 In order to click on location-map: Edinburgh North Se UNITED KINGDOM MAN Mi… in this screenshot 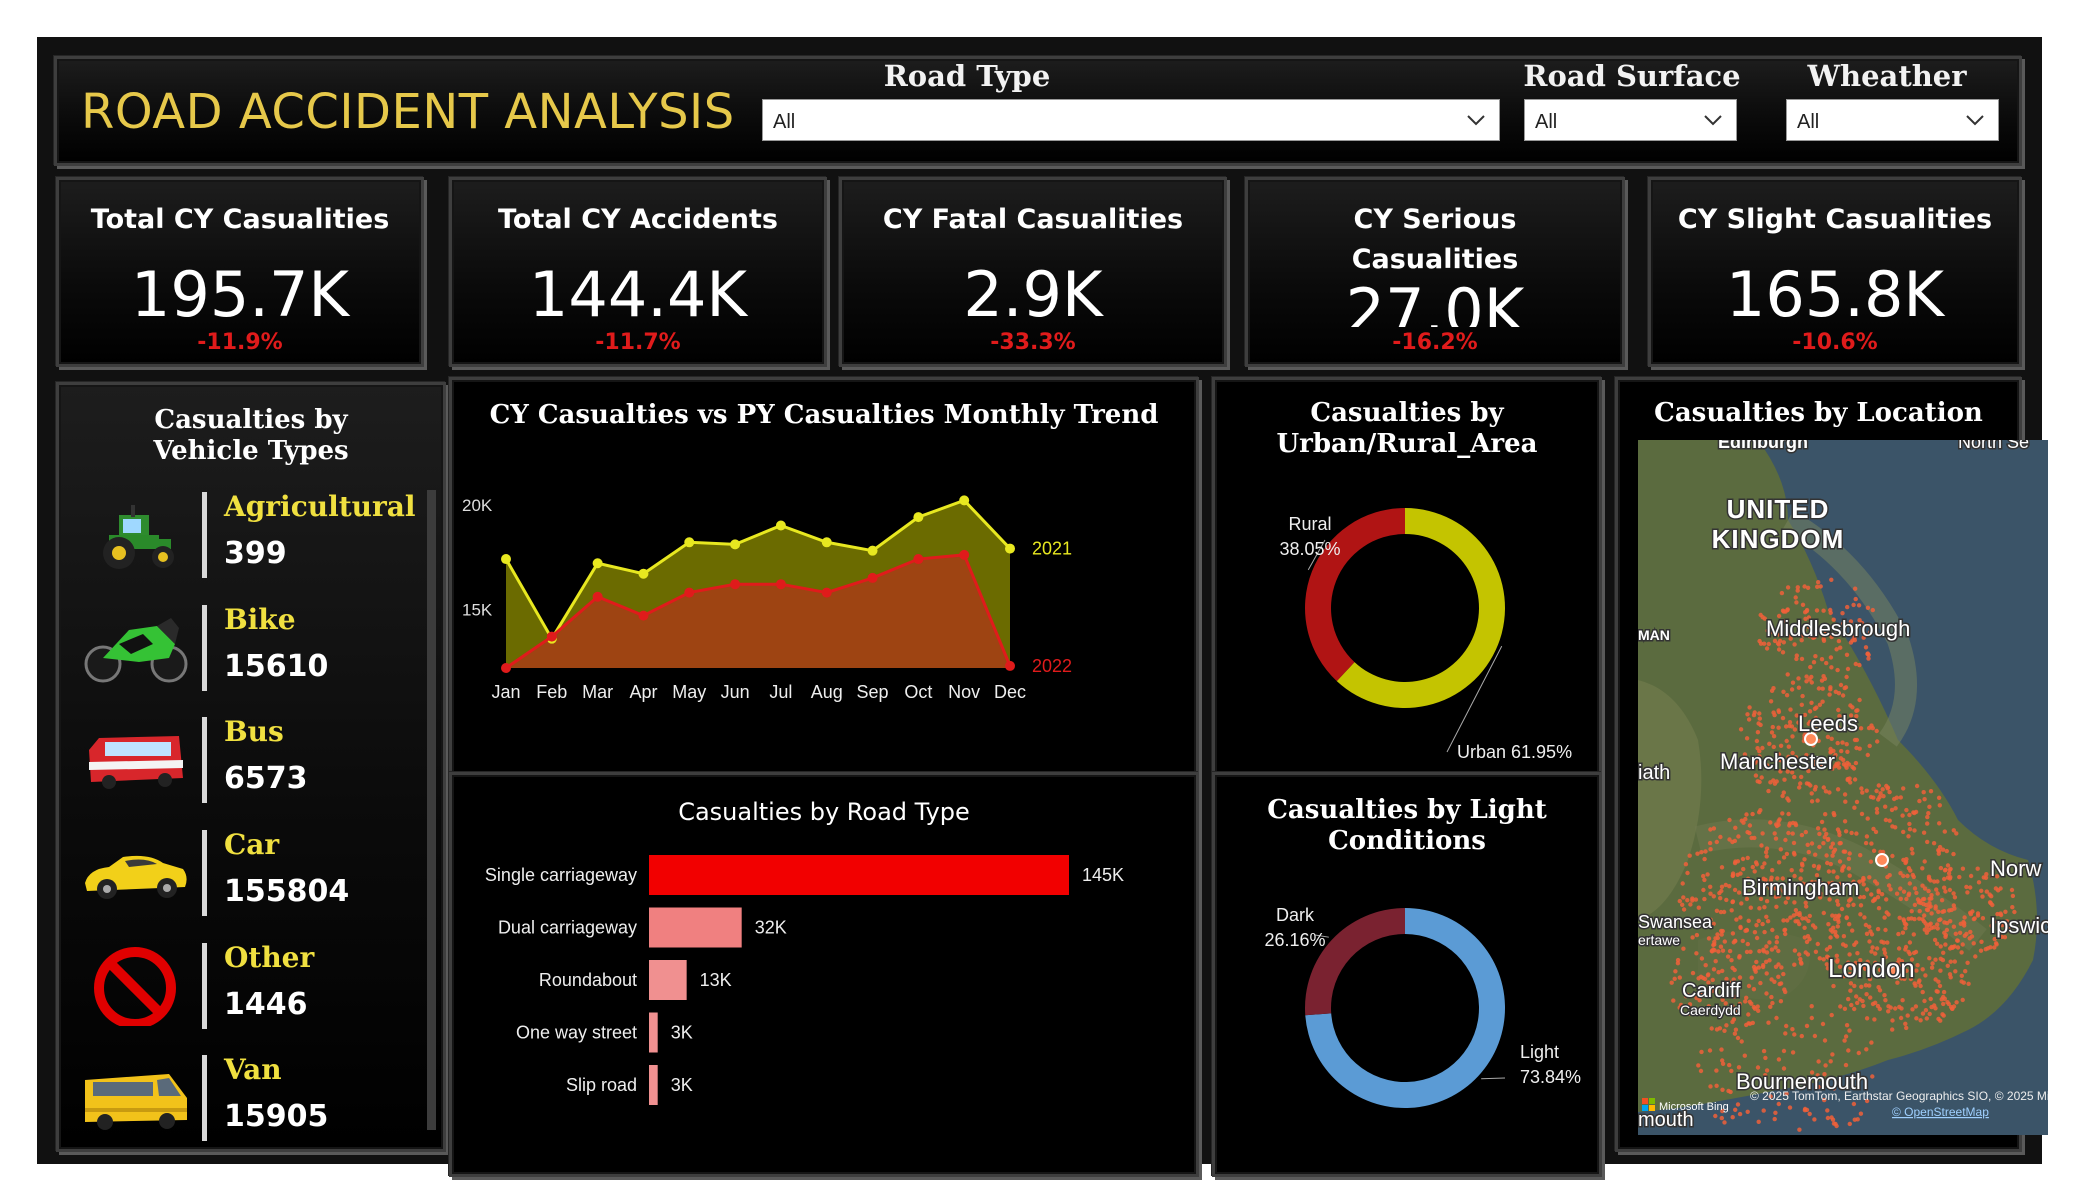, I will do `click(1843, 787)`.